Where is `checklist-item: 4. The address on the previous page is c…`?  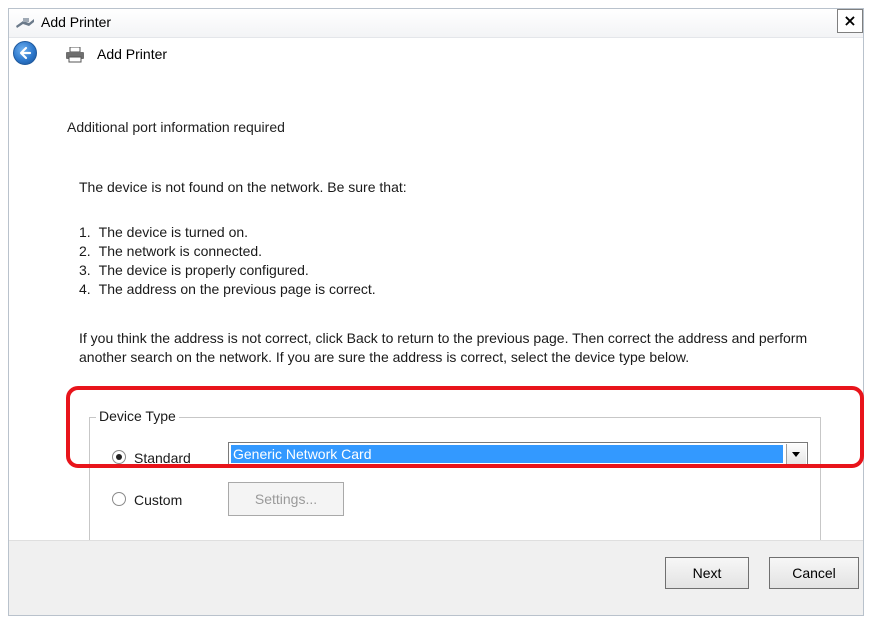
checklist-item: 4. The address on the previous page is c… is located at coordinates (227, 289).